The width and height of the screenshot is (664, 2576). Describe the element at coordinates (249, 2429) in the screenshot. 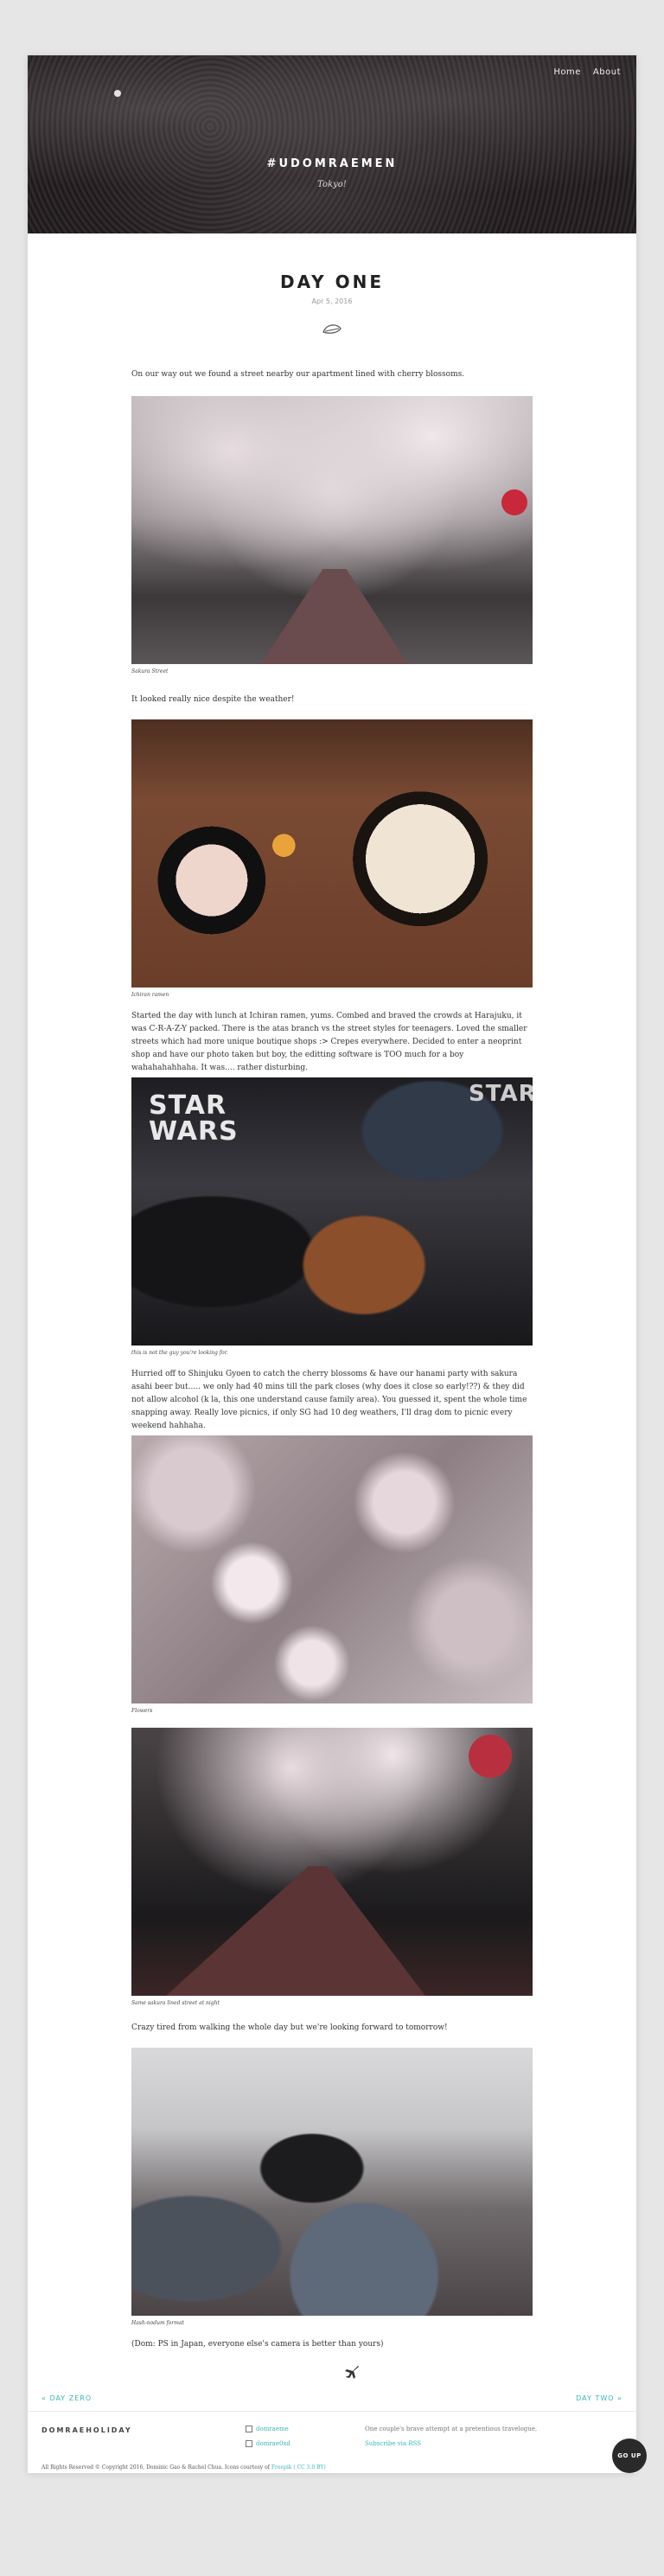

I see `twitter-icon` at that location.